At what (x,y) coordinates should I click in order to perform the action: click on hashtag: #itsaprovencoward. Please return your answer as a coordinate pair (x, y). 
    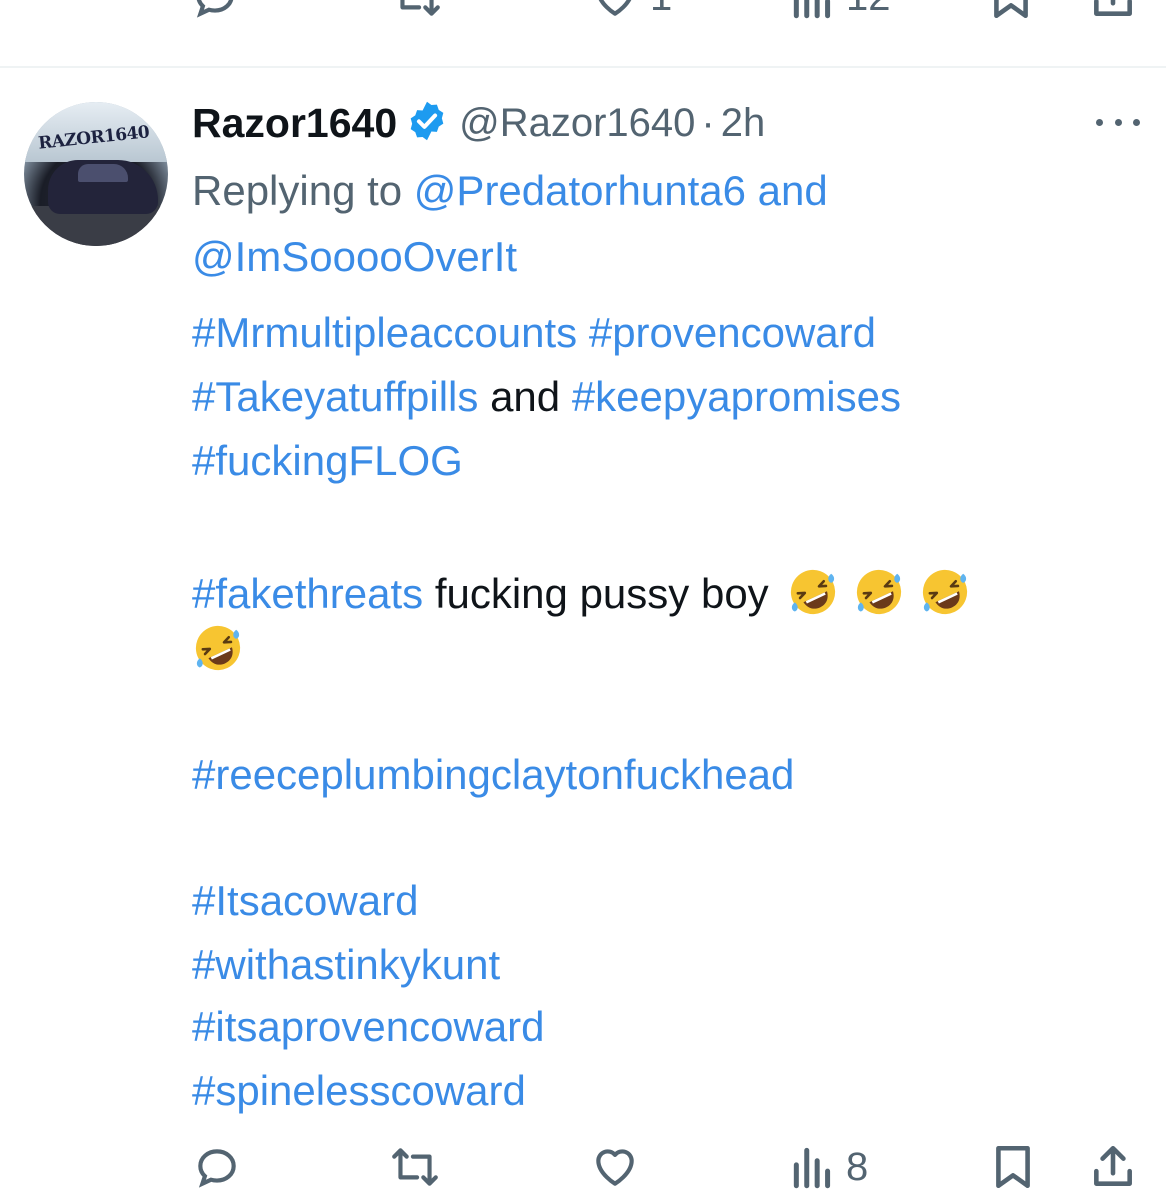
    Looking at the image, I should click on (368, 1026).